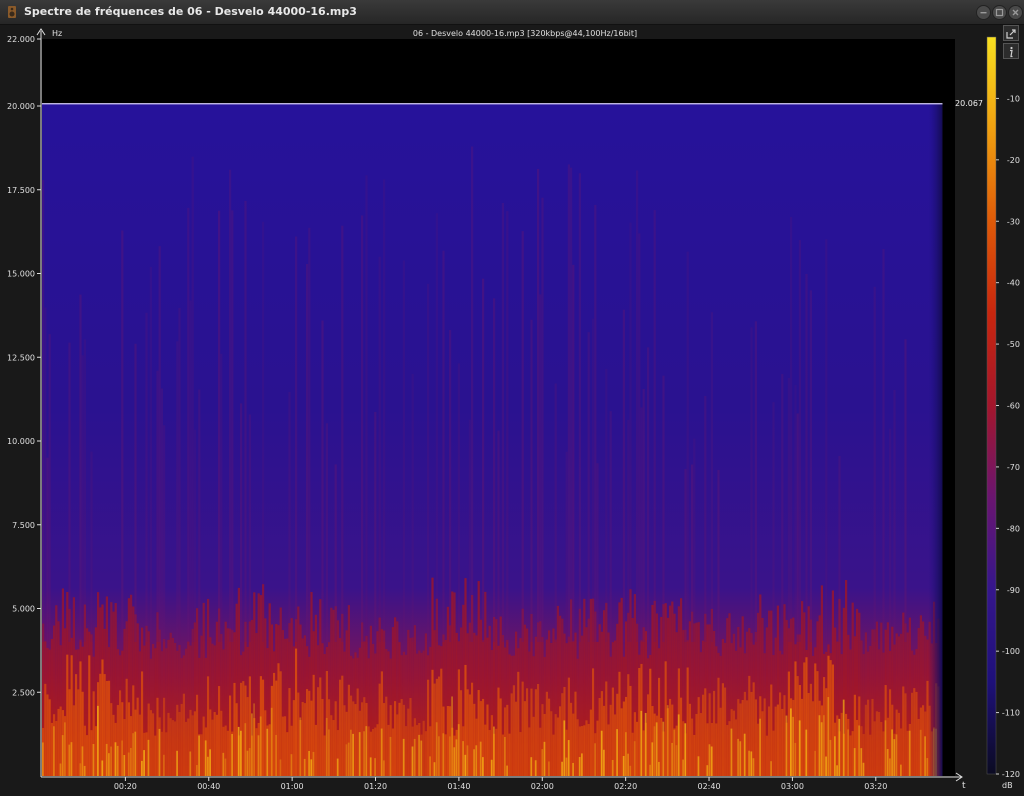 This screenshot has width=1024, height=796. What do you see at coordinates (23, 692) in the screenshot?
I see `y-tick-label: 2.500` at bounding box center [23, 692].